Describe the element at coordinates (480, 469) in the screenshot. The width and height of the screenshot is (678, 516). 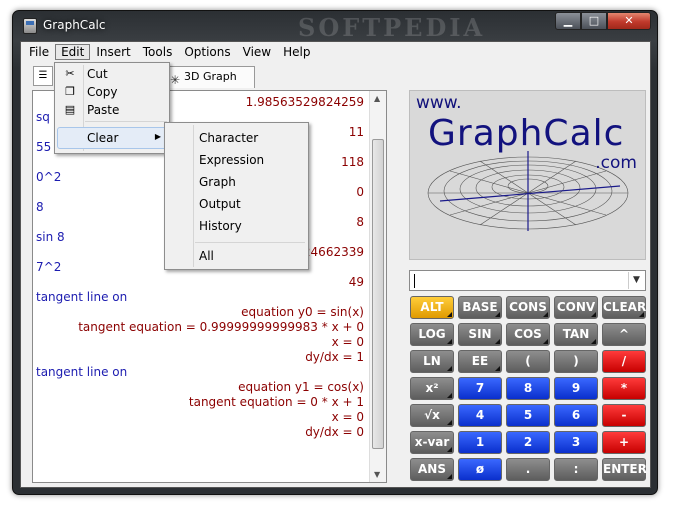
I see `key-31: ø` at that location.